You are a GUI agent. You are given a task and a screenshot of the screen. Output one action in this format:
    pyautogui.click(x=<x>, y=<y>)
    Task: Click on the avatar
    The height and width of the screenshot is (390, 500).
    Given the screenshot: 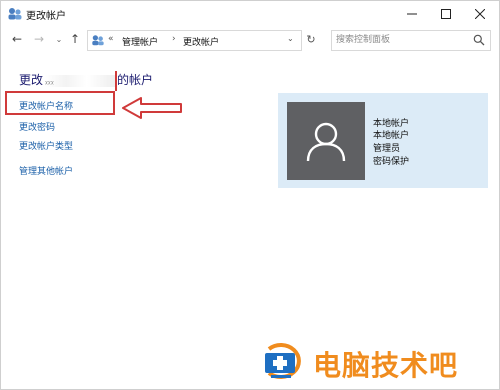 What is the action you would take?
    pyautogui.click(x=326, y=141)
    